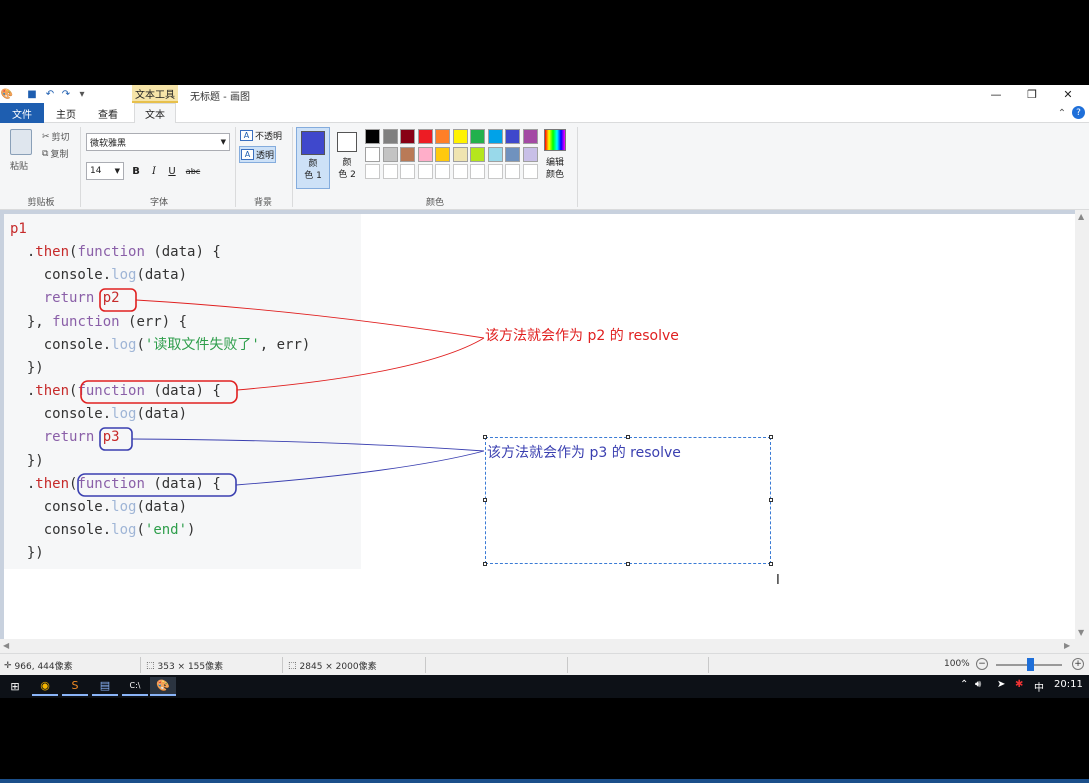  I want to click on minimize-ribbon-icon: ⌃, so click(1062, 113).